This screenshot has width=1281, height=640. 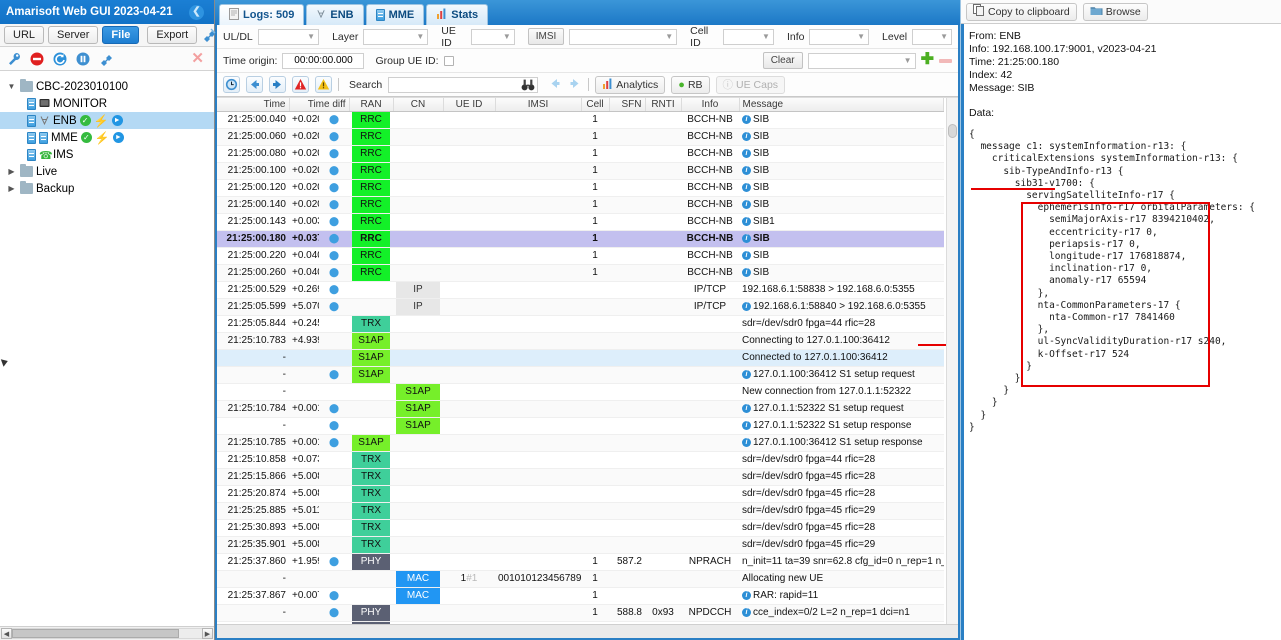 What do you see at coordinates (107, 103) in the screenshot?
I see `tree-item-monitor: MONITOR` at bounding box center [107, 103].